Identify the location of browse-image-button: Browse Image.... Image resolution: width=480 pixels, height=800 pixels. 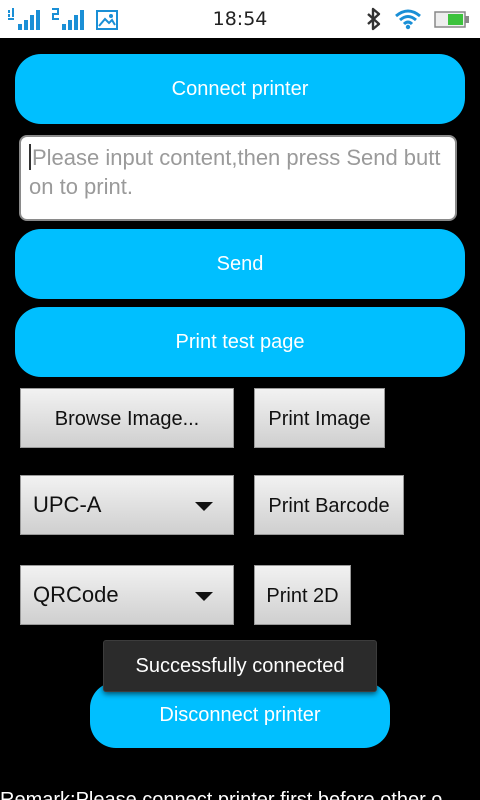
(127, 418).